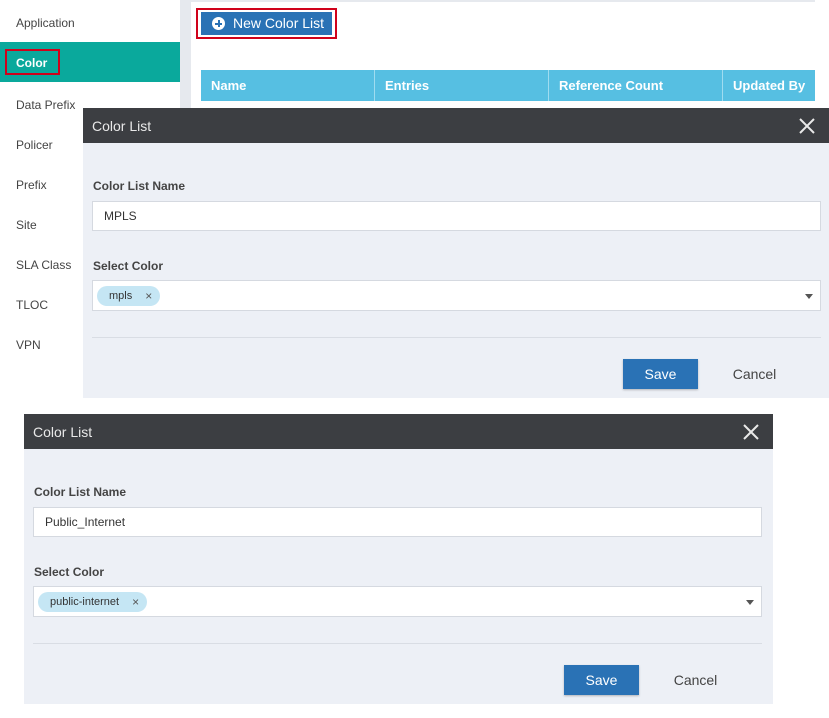 The width and height of the screenshot is (829, 718). Describe the element at coordinates (32, 305) in the screenshot. I see `sidebar-item-label: TLOC` at that location.